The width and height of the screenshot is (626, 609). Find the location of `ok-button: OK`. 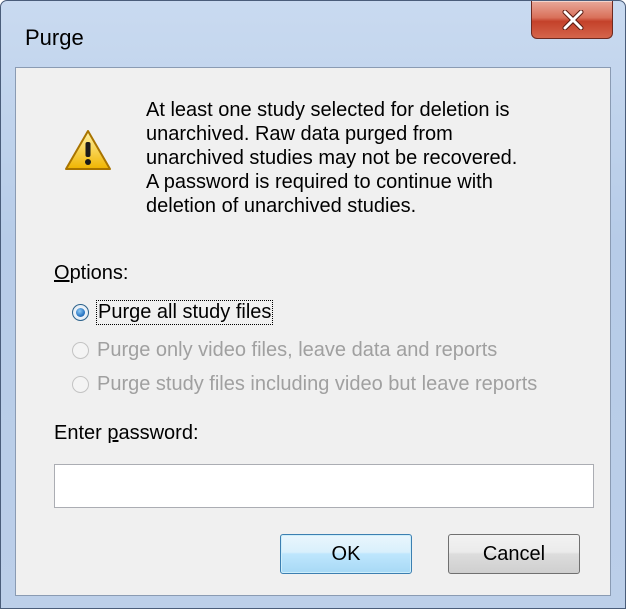

ok-button: OK is located at coordinates (346, 554).